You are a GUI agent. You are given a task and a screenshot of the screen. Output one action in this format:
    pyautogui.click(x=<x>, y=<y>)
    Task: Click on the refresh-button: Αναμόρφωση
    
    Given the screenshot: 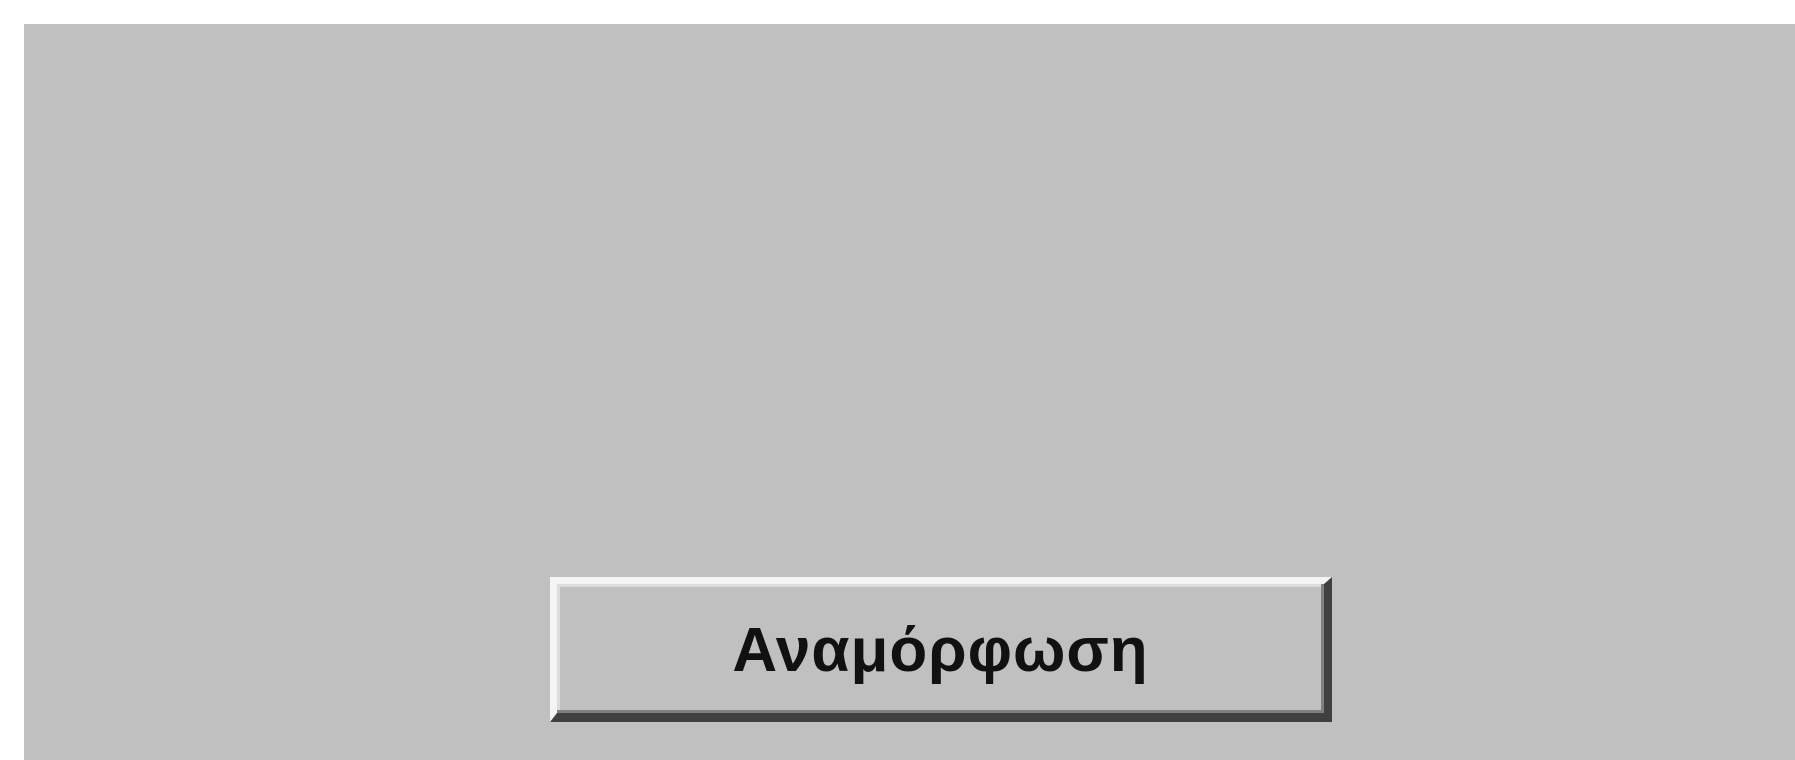 What is the action you would take?
    pyautogui.click(x=941, y=649)
    